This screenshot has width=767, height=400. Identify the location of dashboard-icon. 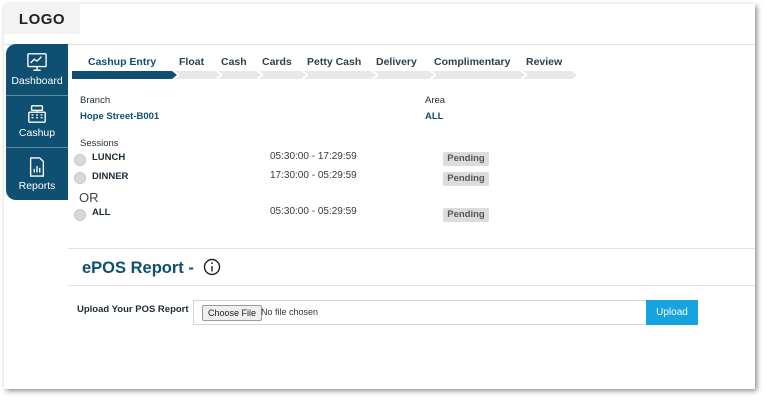
(37, 62).